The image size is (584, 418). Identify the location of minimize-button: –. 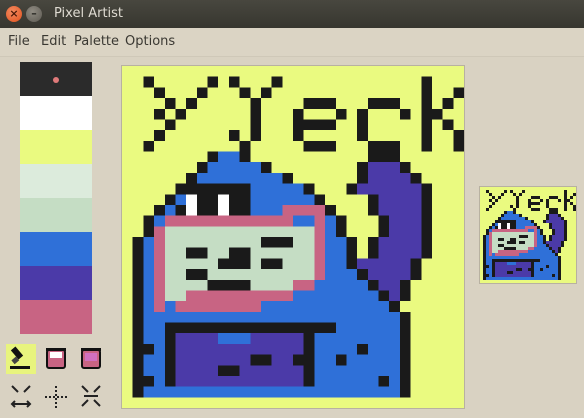
(34, 14).